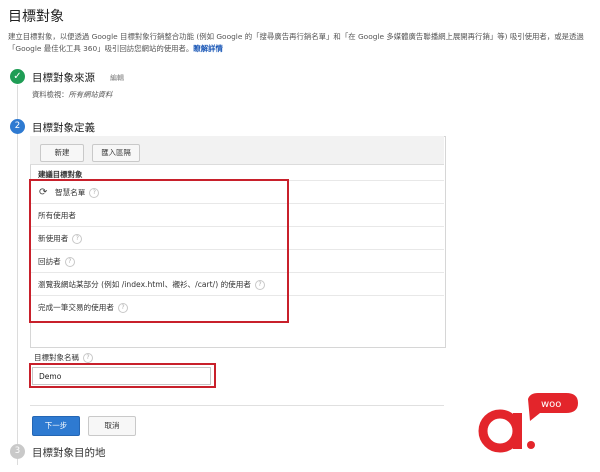  I want to click on import-segment-button: 匯入區隔, so click(116, 153).